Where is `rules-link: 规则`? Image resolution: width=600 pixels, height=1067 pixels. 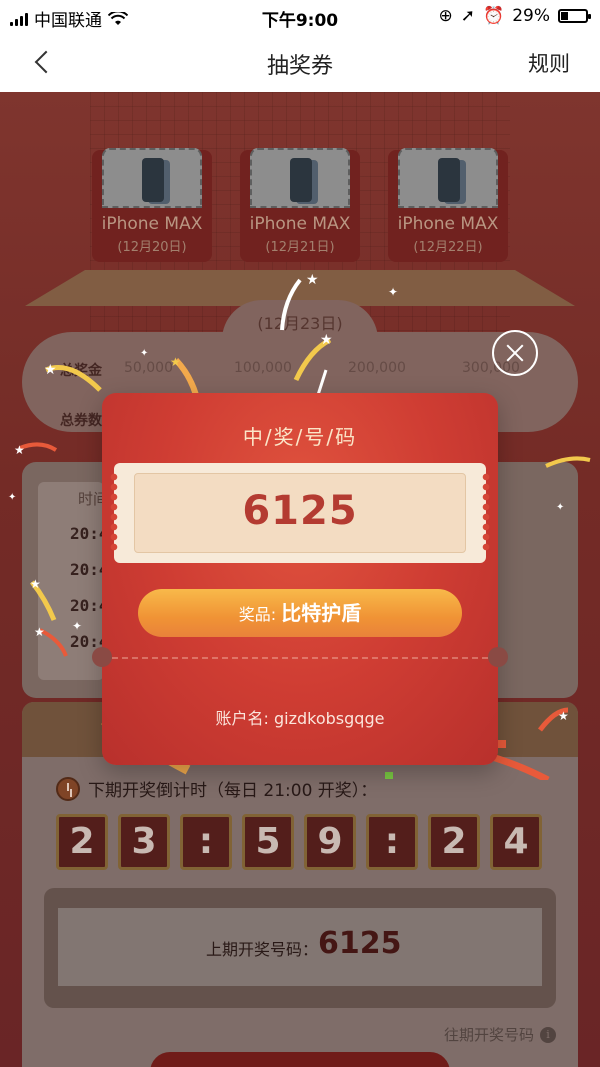
rules-link: 规则 is located at coordinates (549, 63).